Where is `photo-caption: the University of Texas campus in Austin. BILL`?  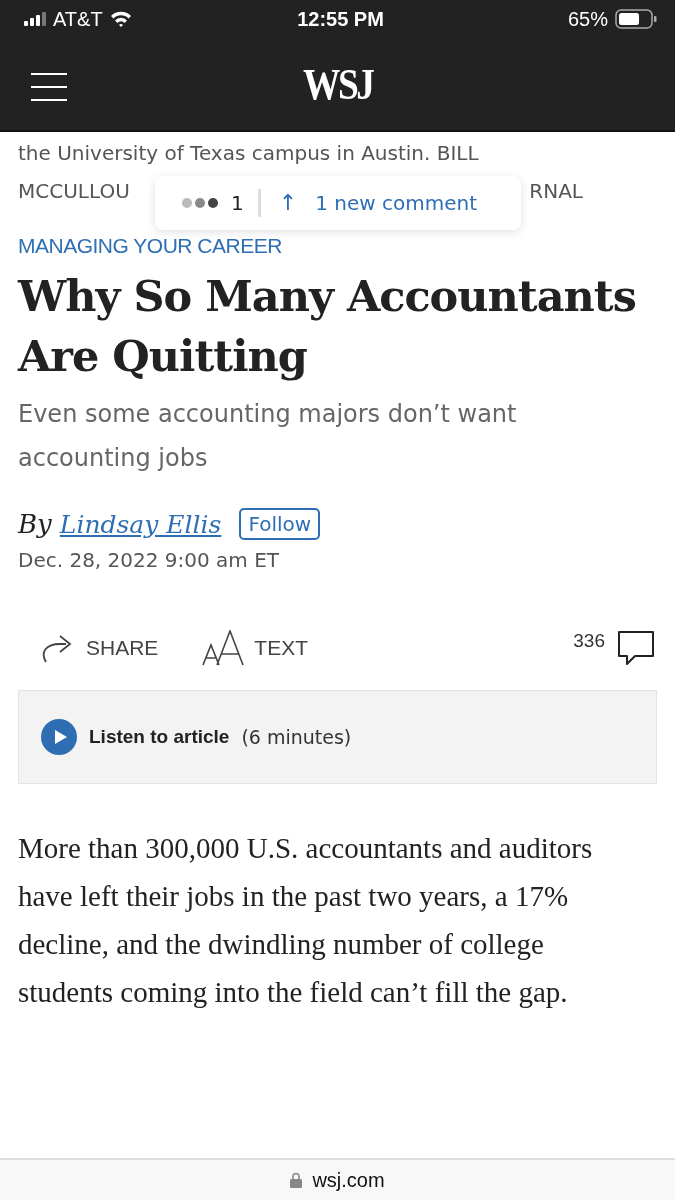
photo-caption: the University of Texas campus in Austin. BILL is located at coordinates (249, 153).